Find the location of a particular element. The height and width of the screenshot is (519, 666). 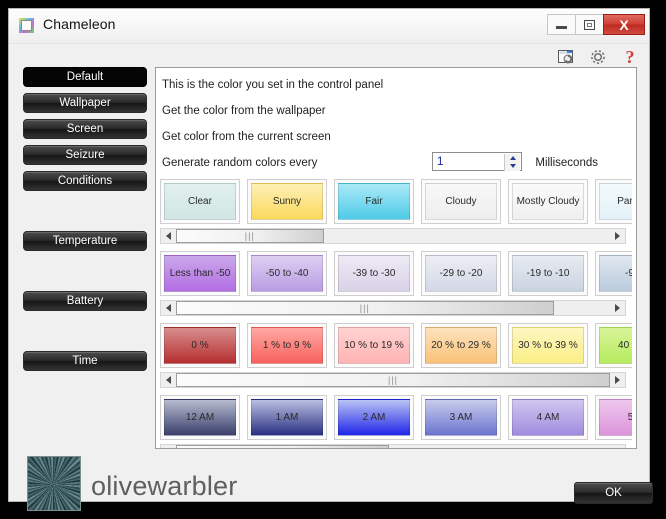

swatch-button: 12 AM is located at coordinates (200, 417).